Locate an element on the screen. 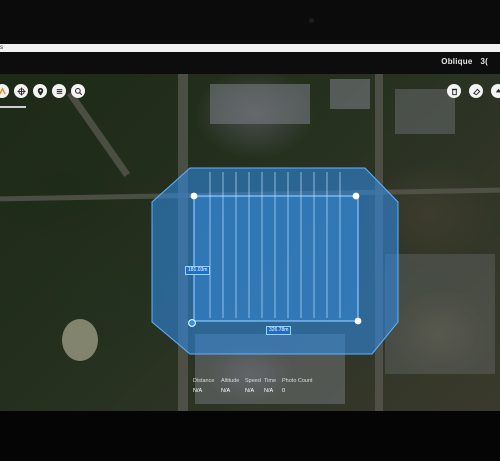 Image resolution: width=500 pixels, height=461 pixels. stat-altitude: Altitude N/A is located at coordinates (230, 386).